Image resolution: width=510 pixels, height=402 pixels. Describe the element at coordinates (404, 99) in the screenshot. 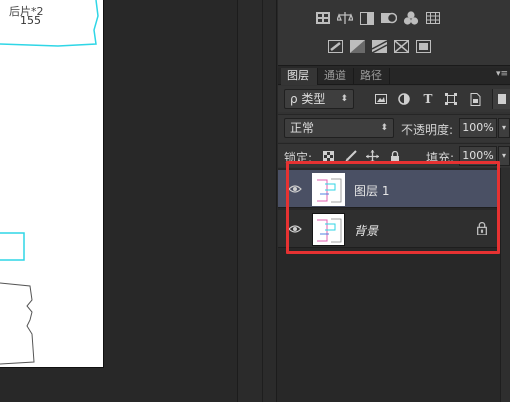

I see `adjustment-filter-icon` at that location.